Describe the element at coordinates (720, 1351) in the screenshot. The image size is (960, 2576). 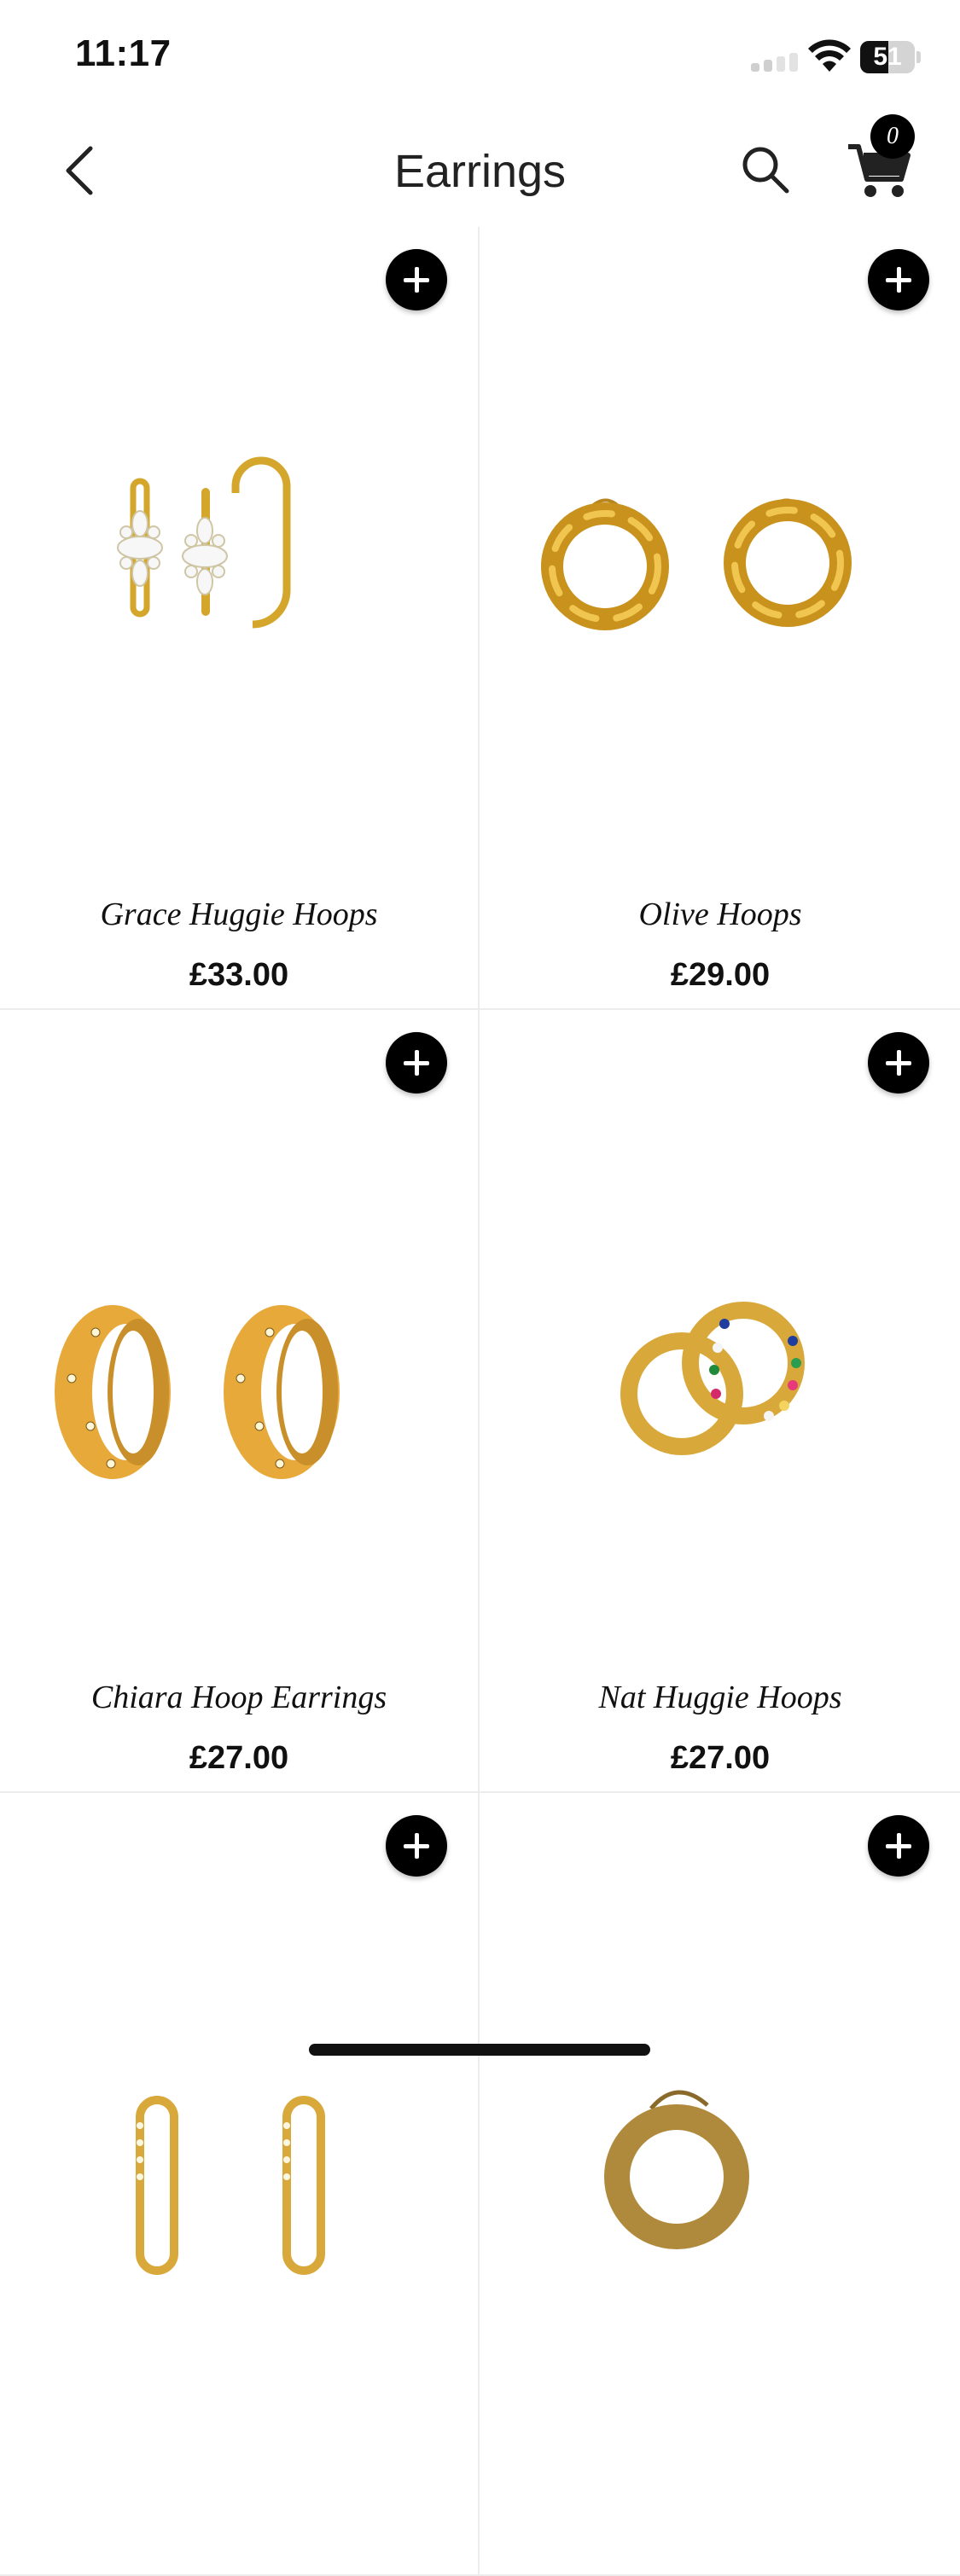
I see `product-image-nat-huggie-hoops` at that location.